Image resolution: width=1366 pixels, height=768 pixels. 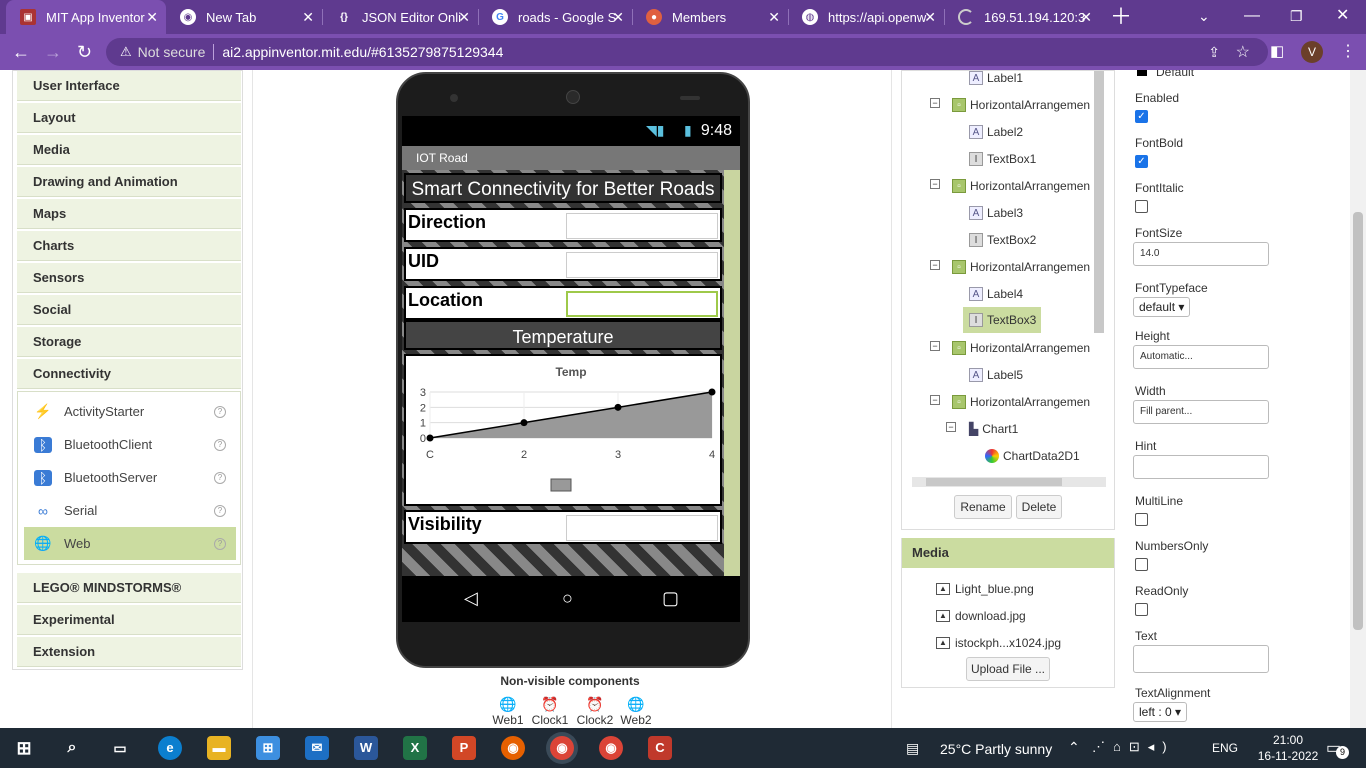 What do you see at coordinates (84, 52) in the screenshot?
I see `reload-icon: ↻` at bounding box center [84, 52].